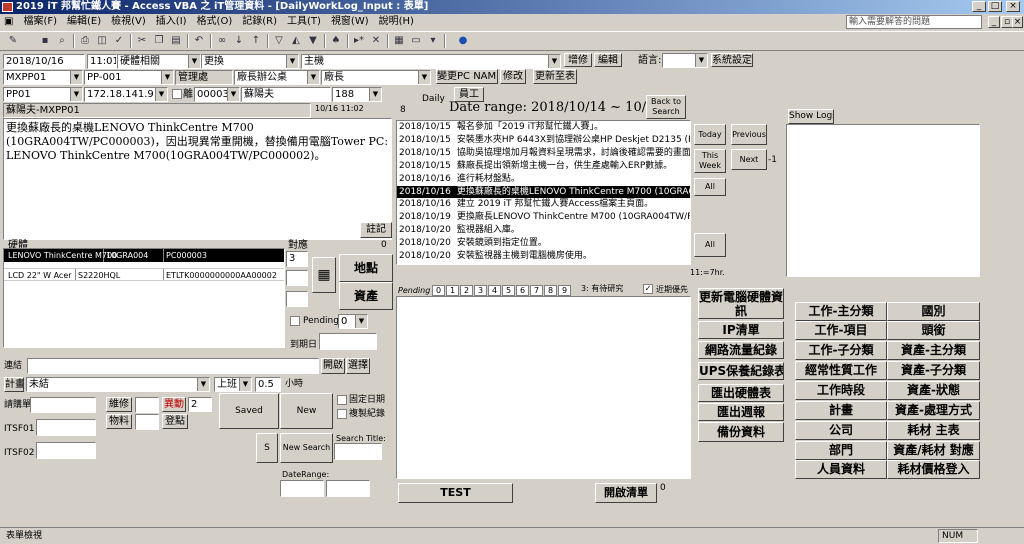 The height and width of the screenshot is (544, 1024). Describe the element at coordinates (480, 290) in the screenshot. I see `page-3-button: 3` at that location.